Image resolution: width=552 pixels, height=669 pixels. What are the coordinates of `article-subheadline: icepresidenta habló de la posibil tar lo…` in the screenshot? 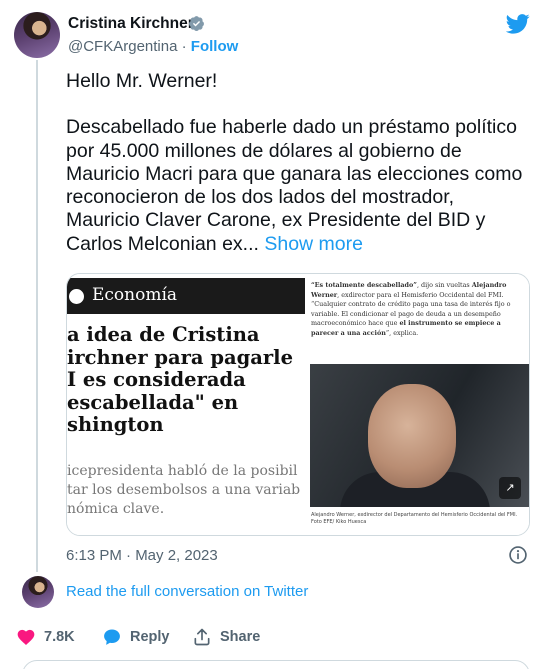 It's located at (186, 490).